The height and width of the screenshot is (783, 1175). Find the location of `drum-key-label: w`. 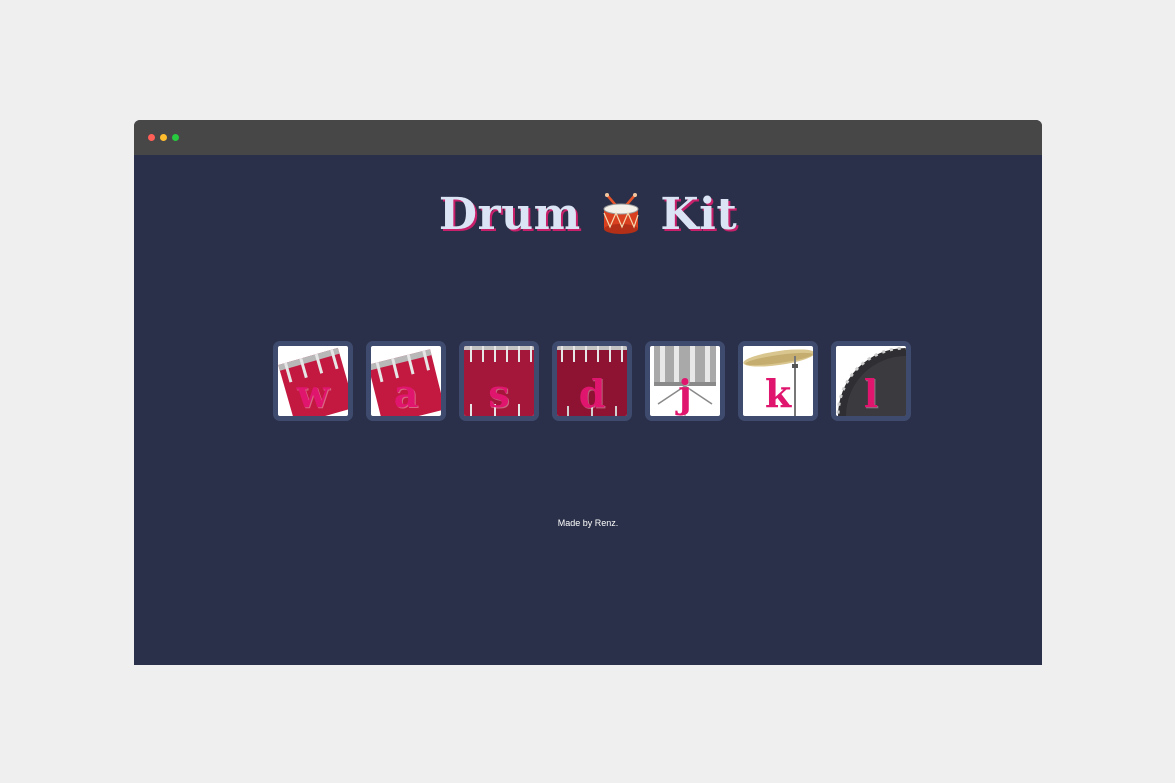

drum-key-label: w is located at coordinates (313, 393).